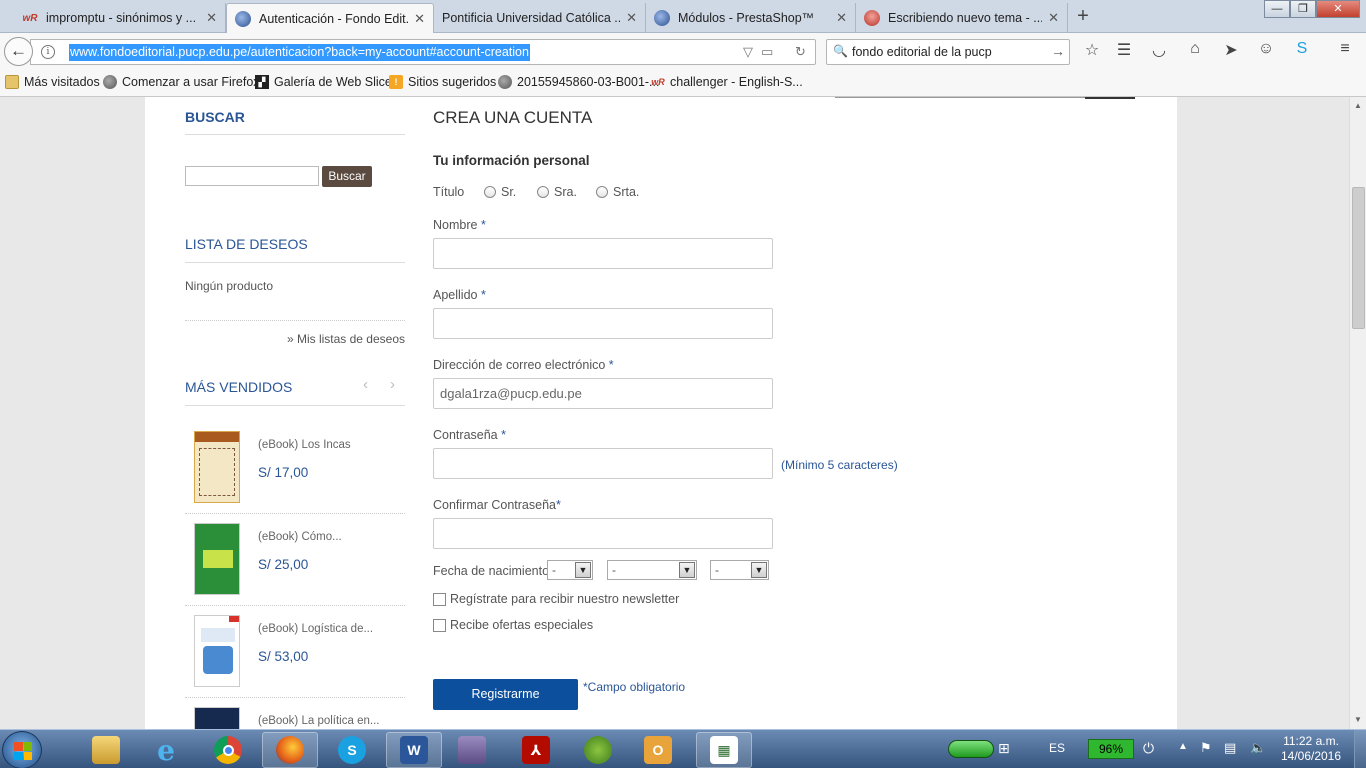 This screenshot has width=1366, height=768. I want to click on product-item: (eBook) Los Incas S/ 17,00, so click(299, 474).